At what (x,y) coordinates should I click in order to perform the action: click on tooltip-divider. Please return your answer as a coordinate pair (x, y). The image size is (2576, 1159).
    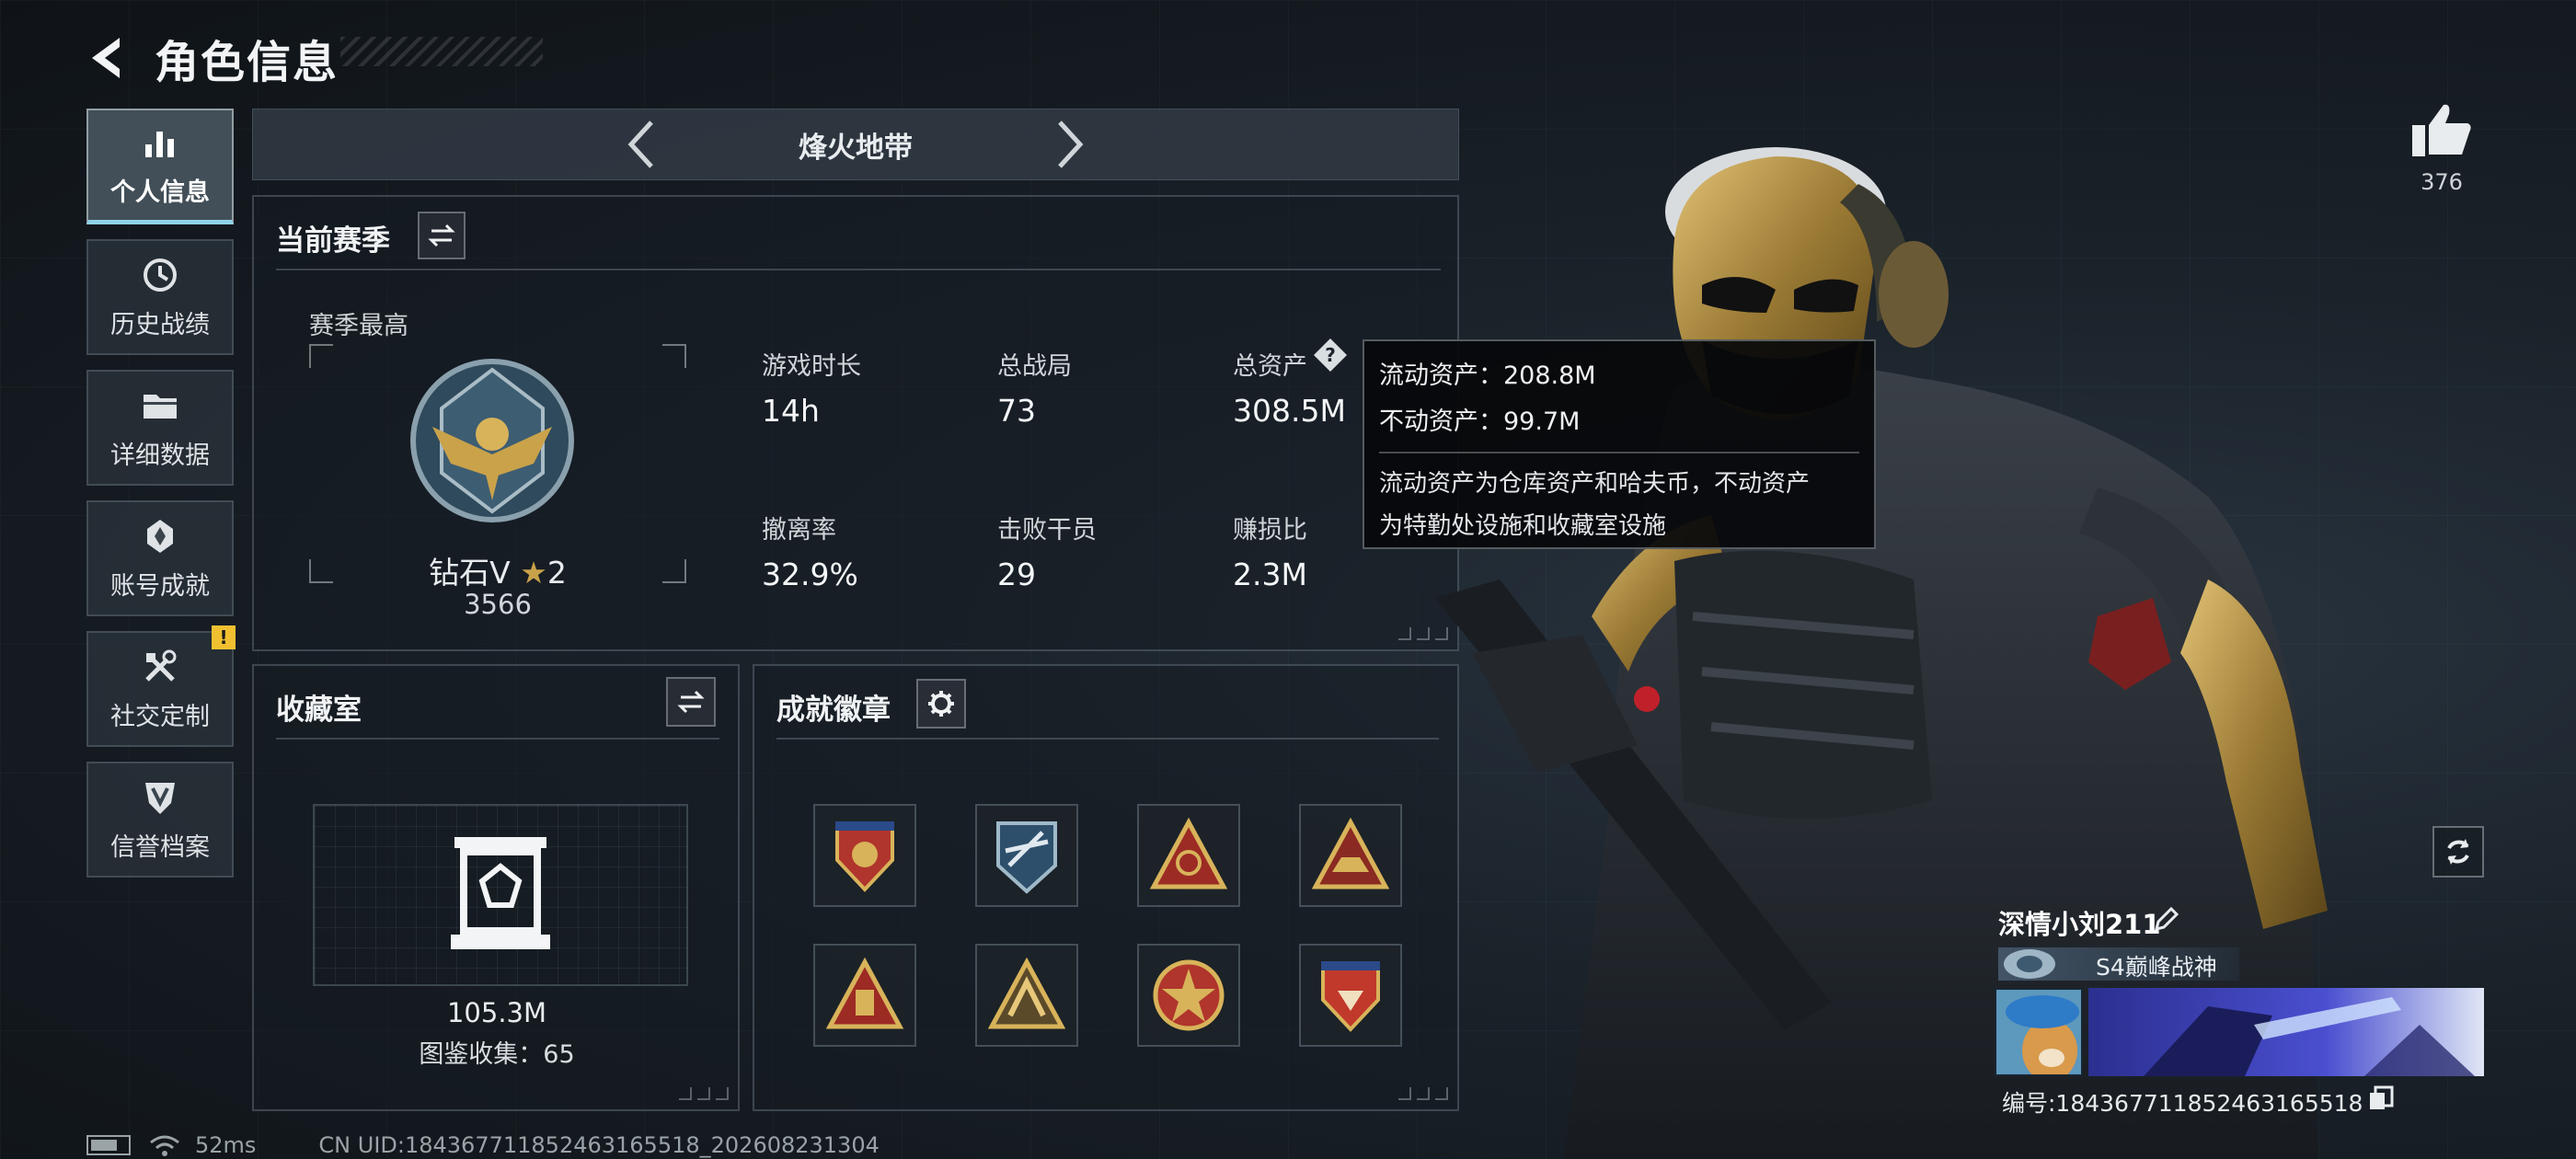
    Looking at the image, I should click on (1619, 452).